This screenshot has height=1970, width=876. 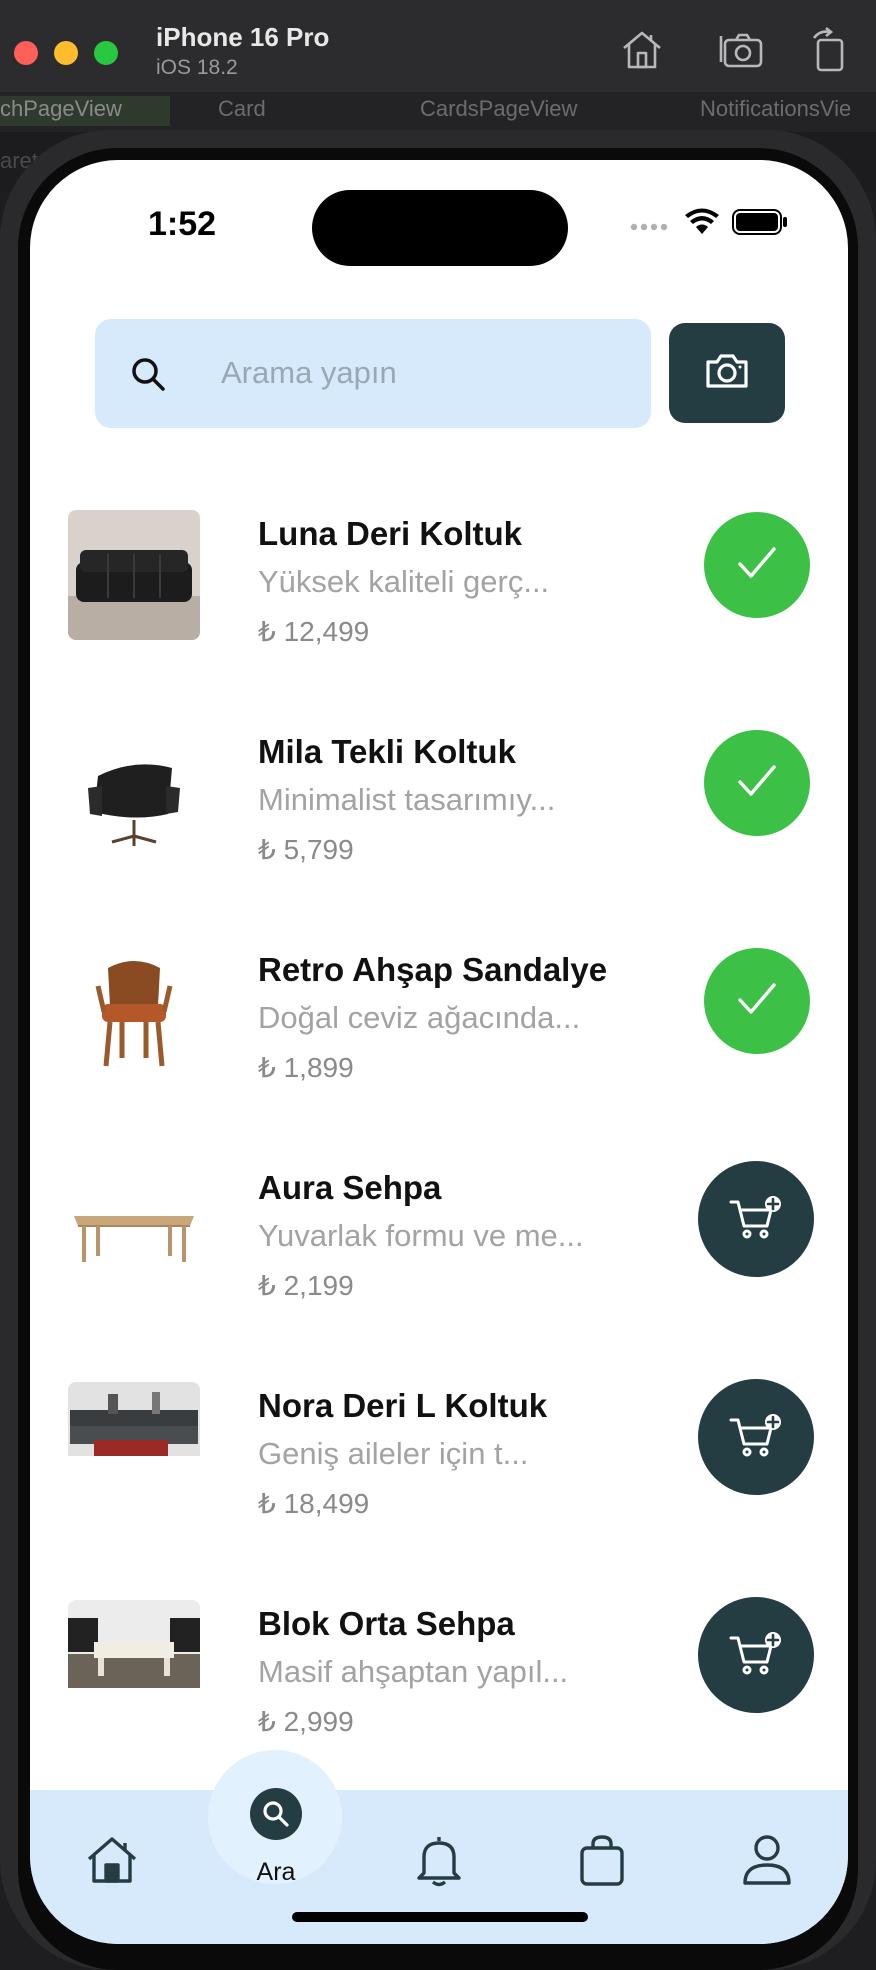 I want to click on search-bar, so click(x=373, y=373).